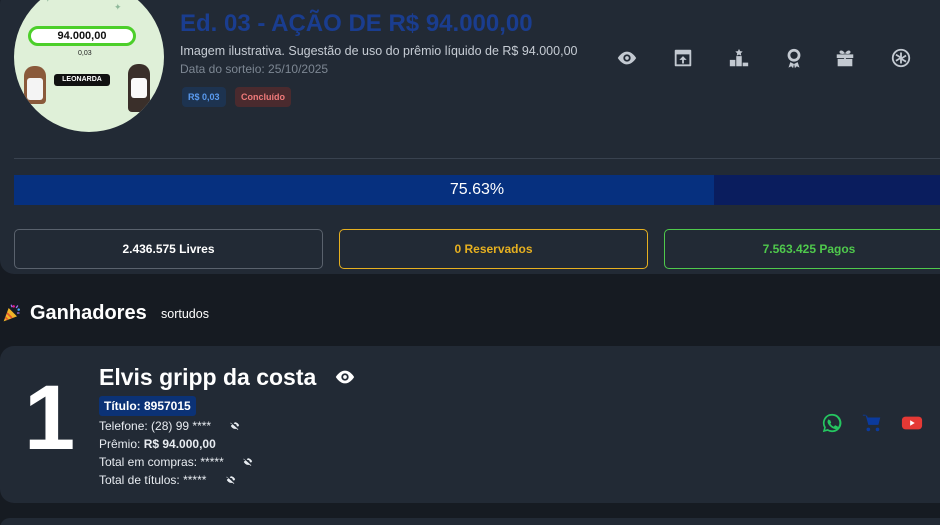  I want to click on winner-position: 1, so click(50, 418).